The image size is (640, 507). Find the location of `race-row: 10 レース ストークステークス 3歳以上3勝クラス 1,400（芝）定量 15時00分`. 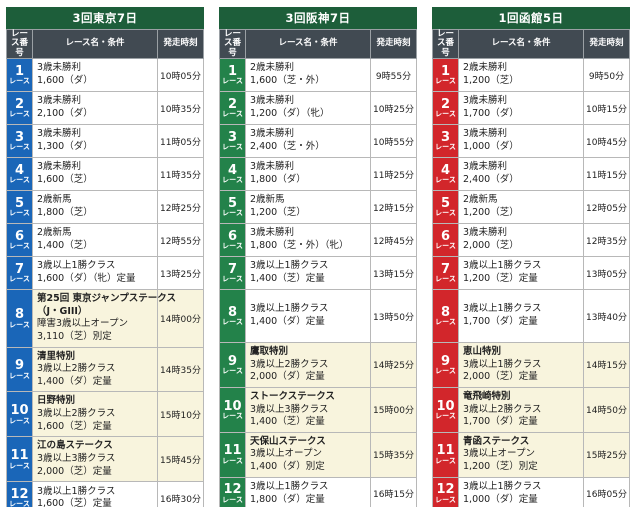

race-row: 10 レース ストークステークス 3歳以上3勝クラス 1,400（芝）定量 15時00分 is located at coordinates (318, 409).